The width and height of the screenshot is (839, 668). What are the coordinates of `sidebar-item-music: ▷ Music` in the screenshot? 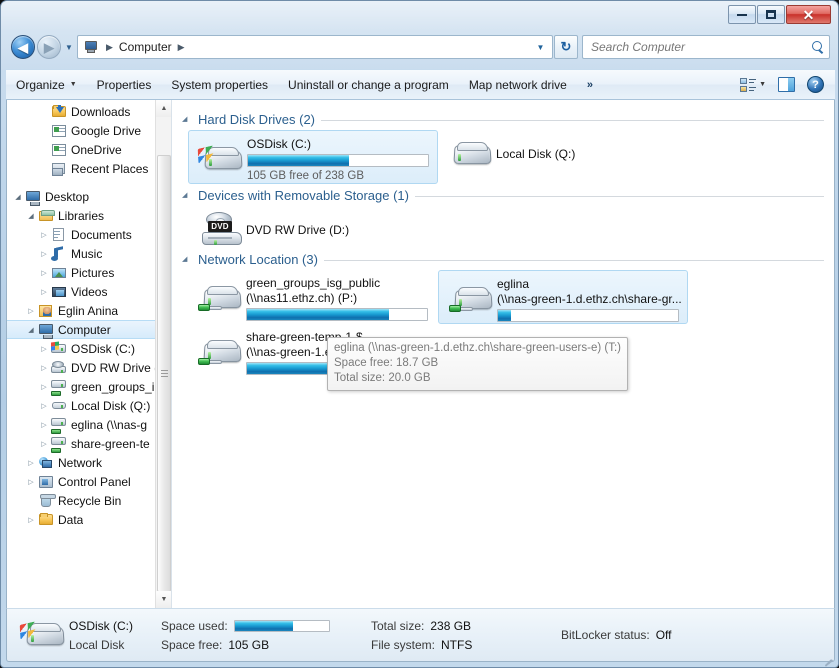 It's located at (89, 253).